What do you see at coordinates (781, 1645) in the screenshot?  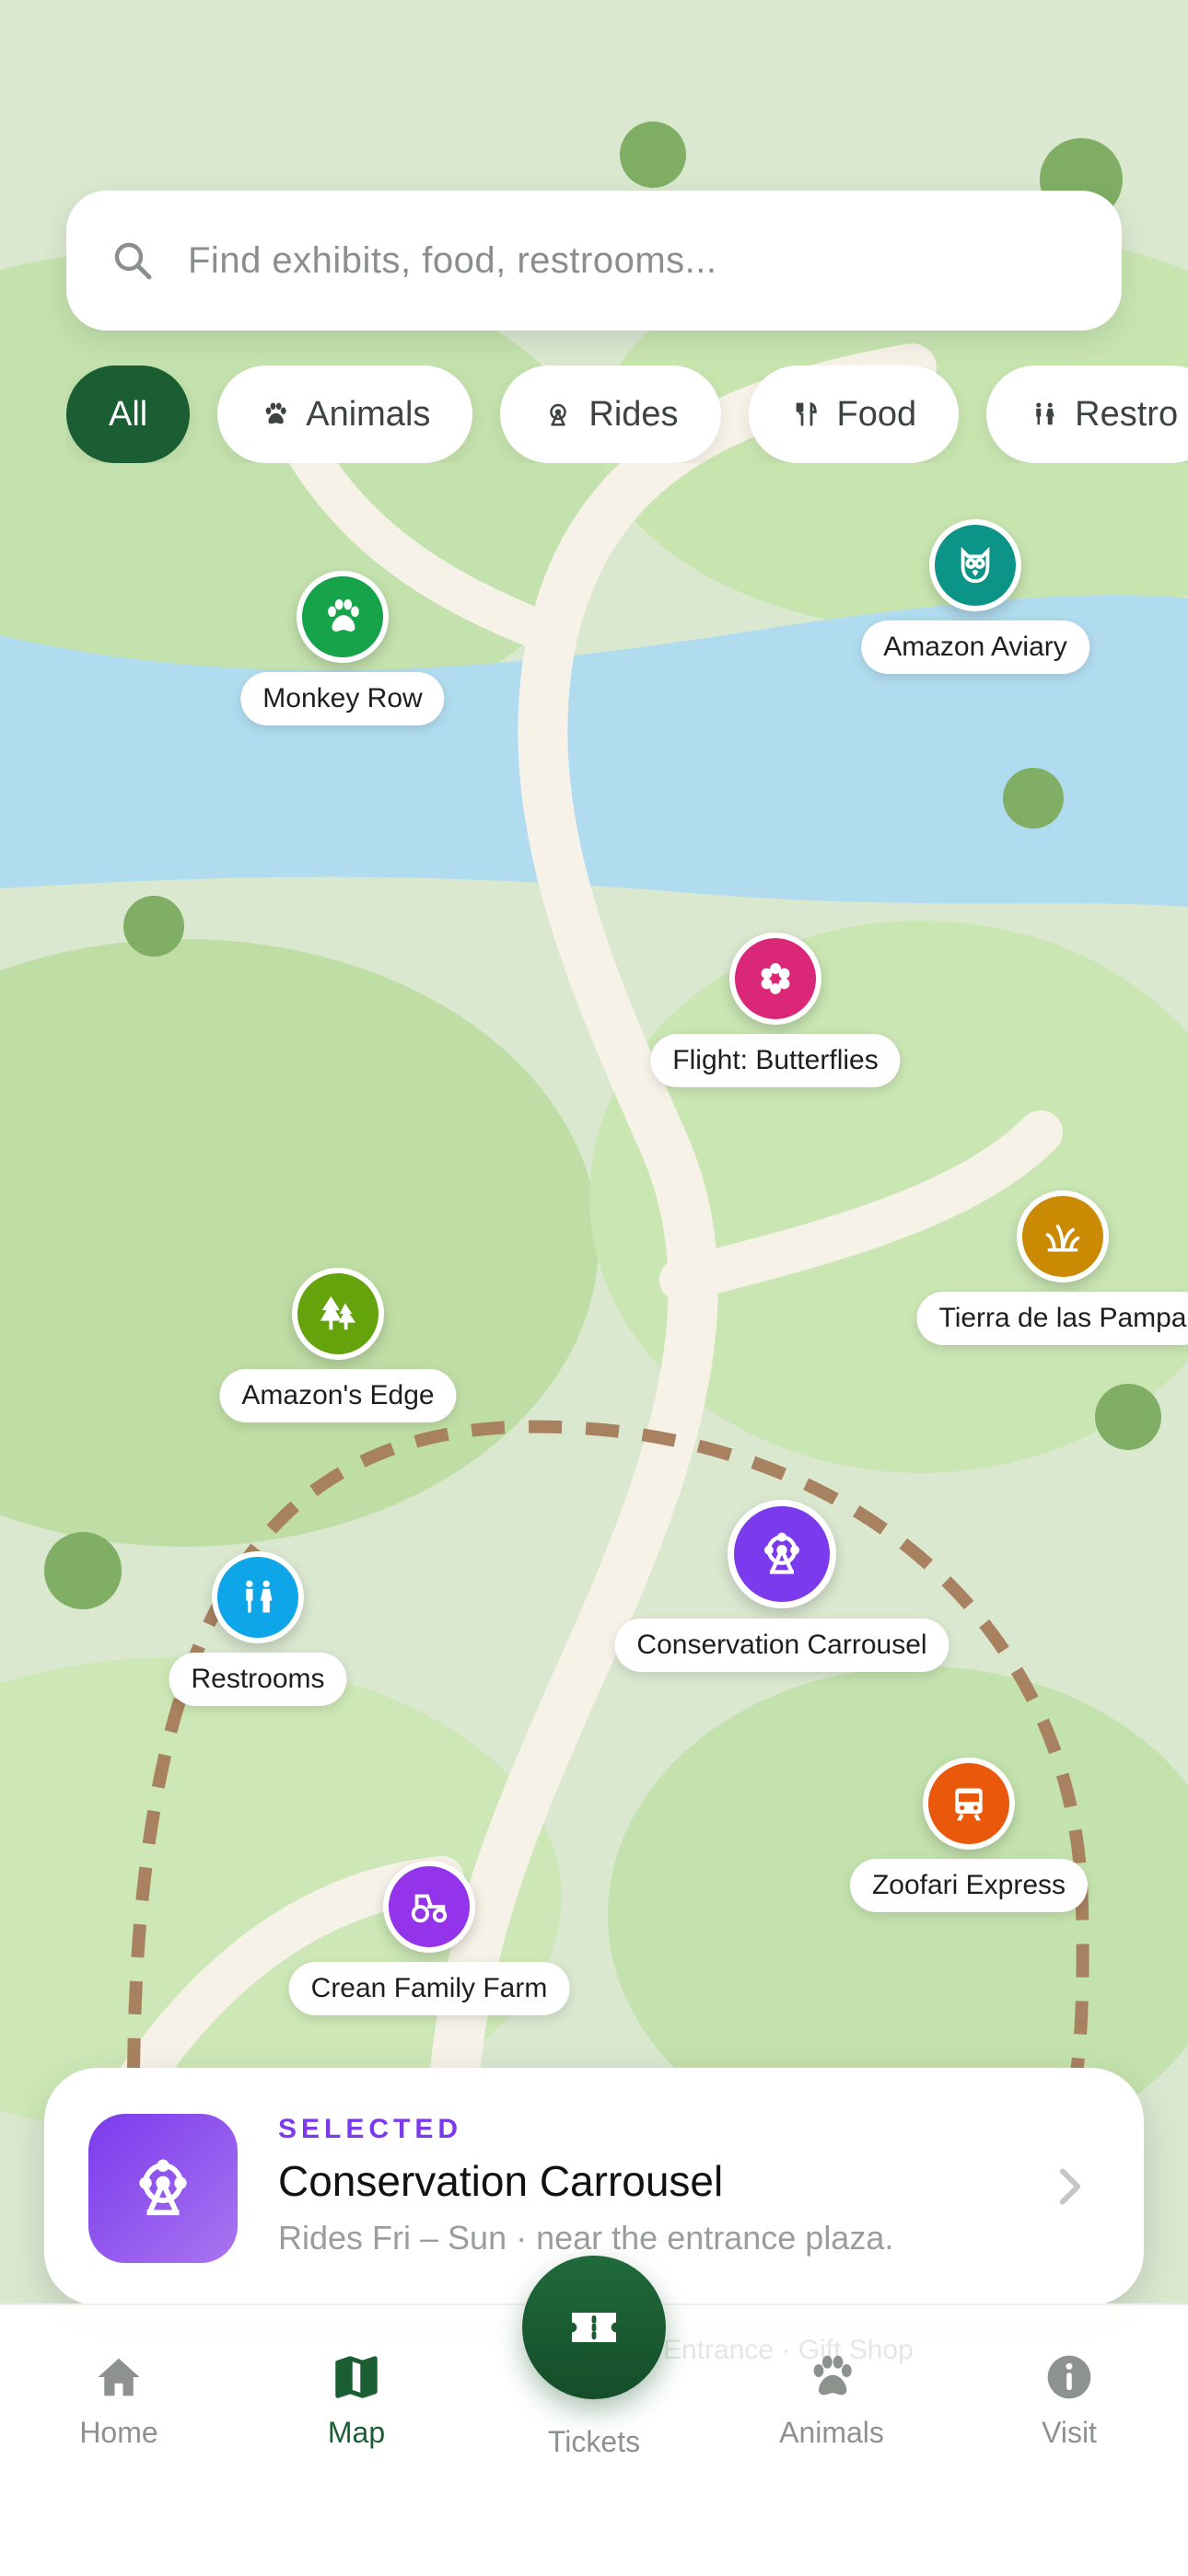 I see `pin-label: Conservation Carrousel` at bounding box center [781, 1645].